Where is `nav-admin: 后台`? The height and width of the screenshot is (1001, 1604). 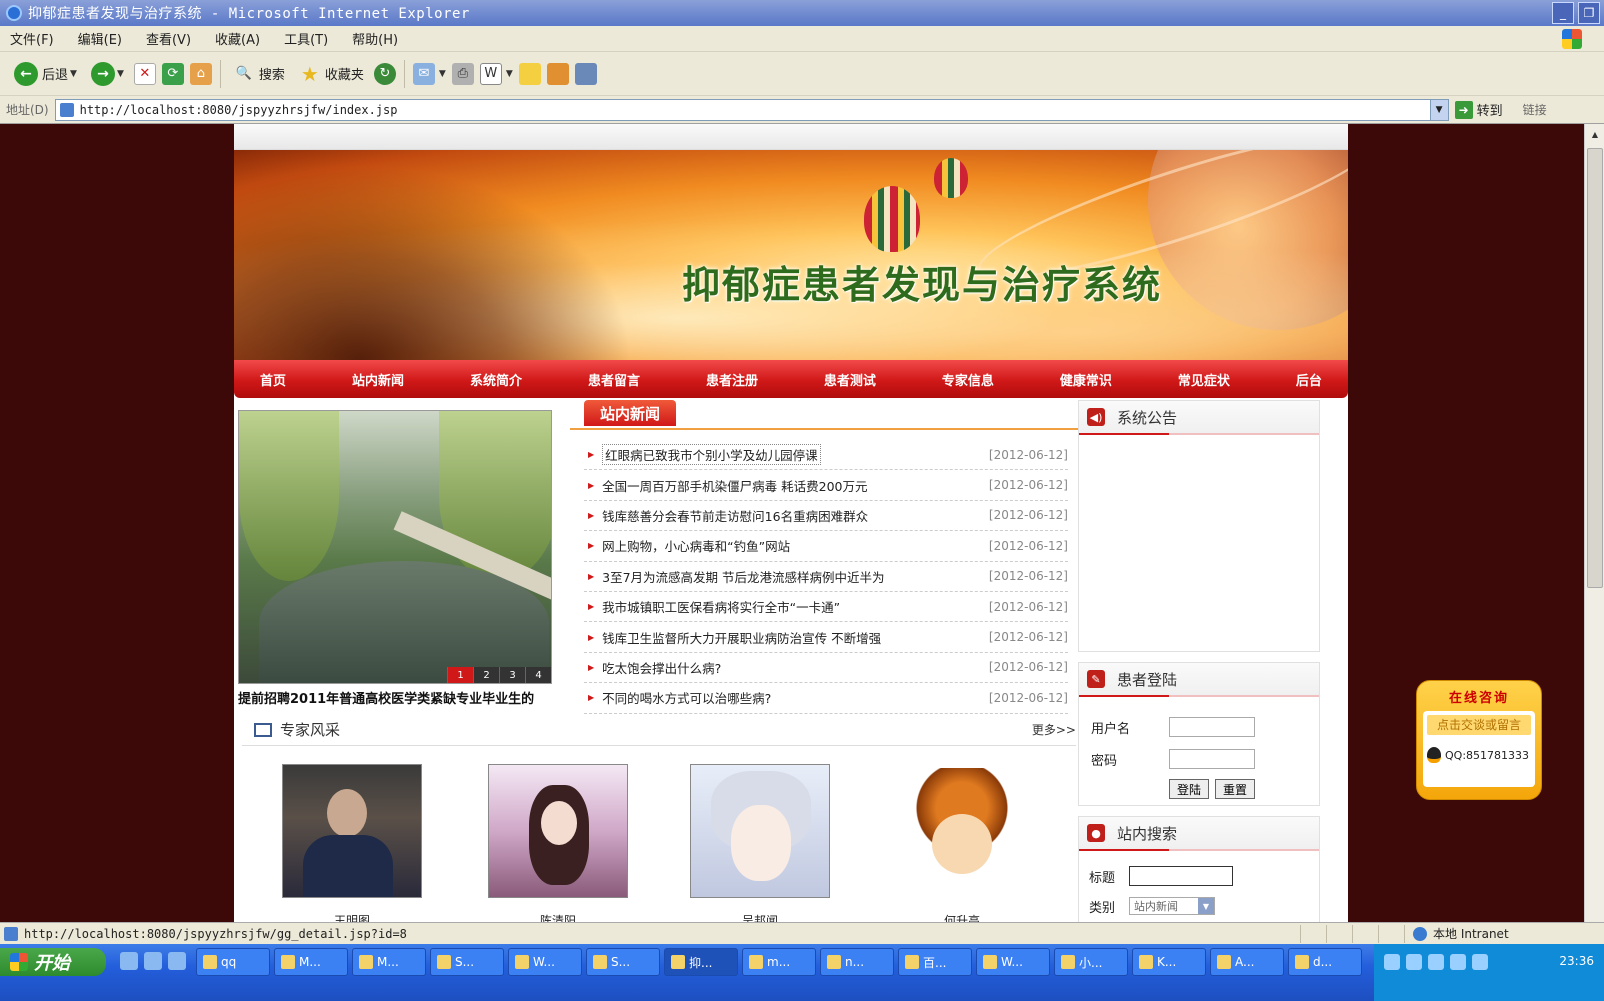
nav-admin: 后台 is located at coordinates (1309, 379).